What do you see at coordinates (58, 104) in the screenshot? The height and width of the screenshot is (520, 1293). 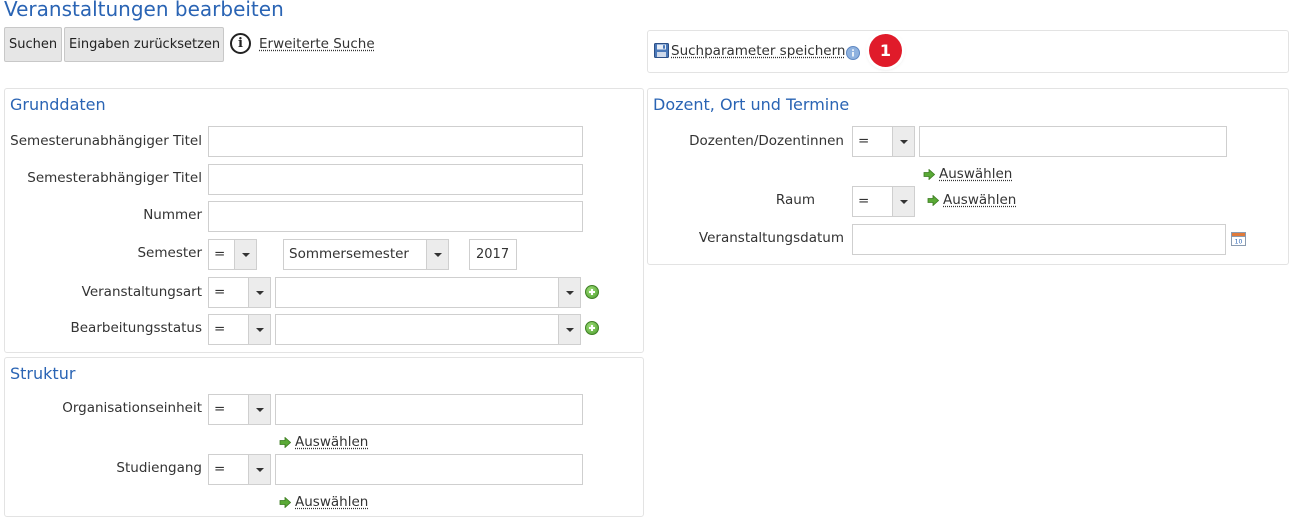 I see `grunddaten-title: Grunddaten` at bounding box center [58, 104].